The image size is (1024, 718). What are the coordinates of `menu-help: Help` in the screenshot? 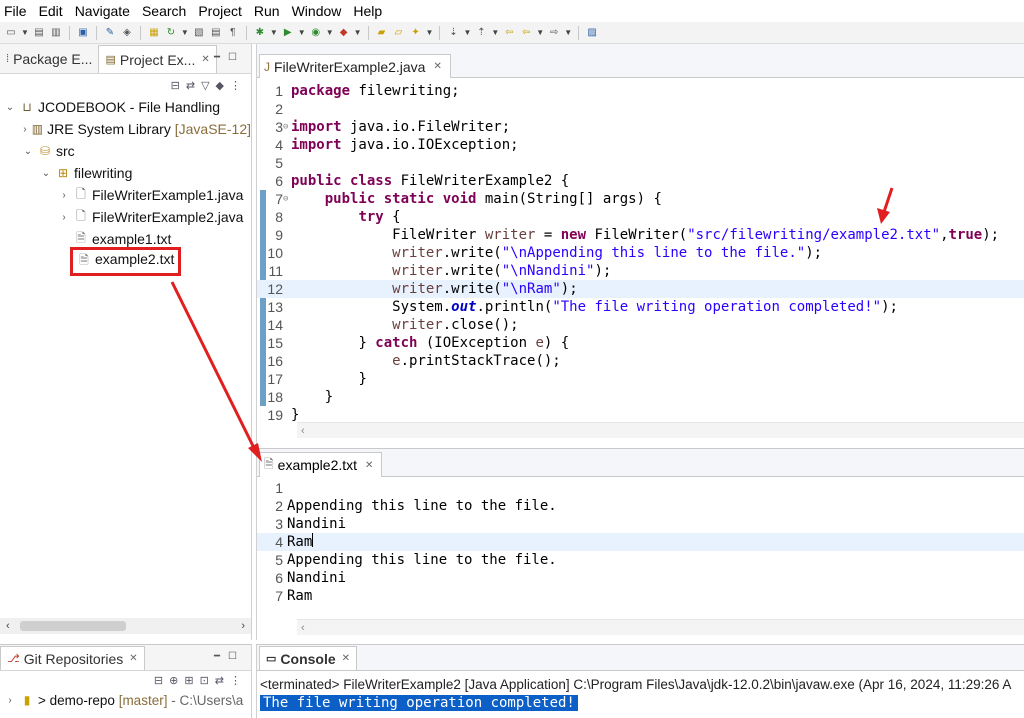 It's located at (367, 11).